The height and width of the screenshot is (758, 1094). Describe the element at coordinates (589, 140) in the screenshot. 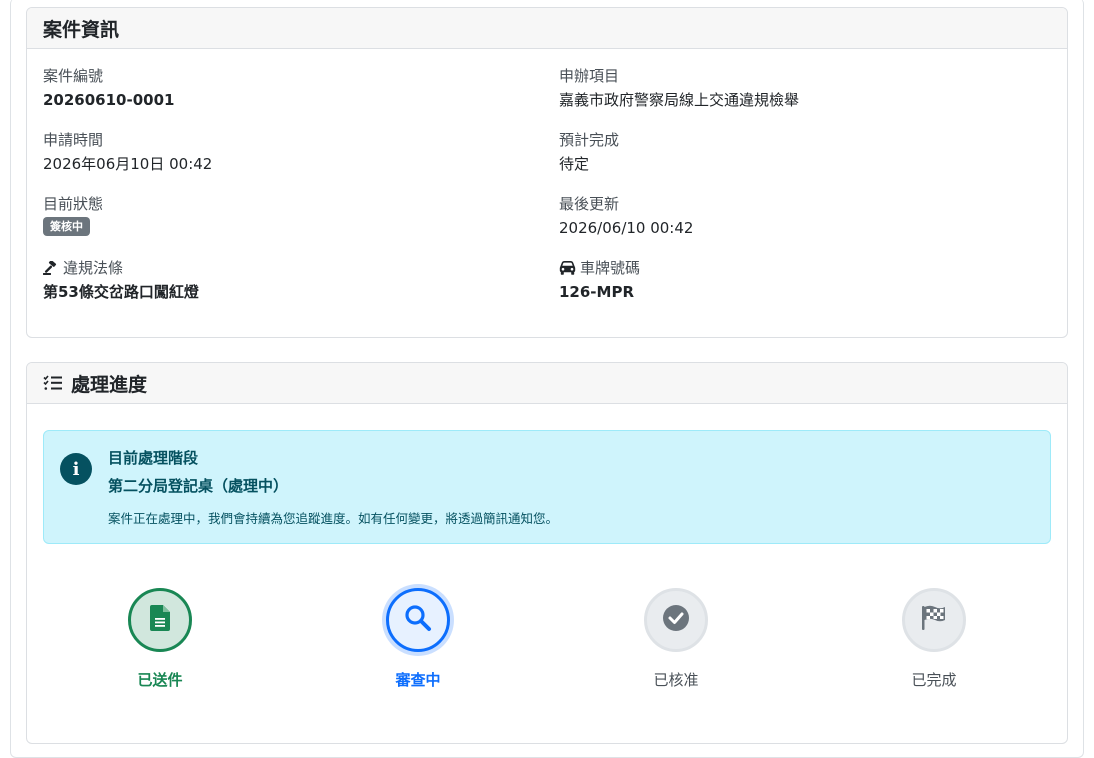

I see `expected-label: 預計完成` at that location.